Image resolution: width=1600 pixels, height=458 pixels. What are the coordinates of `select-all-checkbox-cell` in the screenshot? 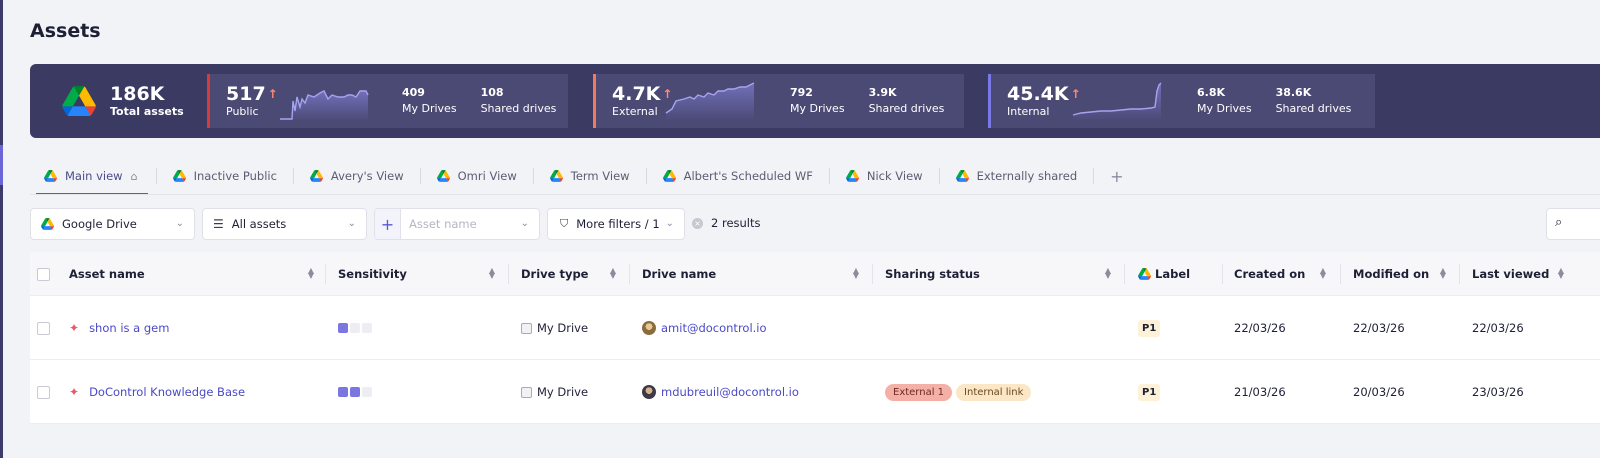 It's located at (43, 274).